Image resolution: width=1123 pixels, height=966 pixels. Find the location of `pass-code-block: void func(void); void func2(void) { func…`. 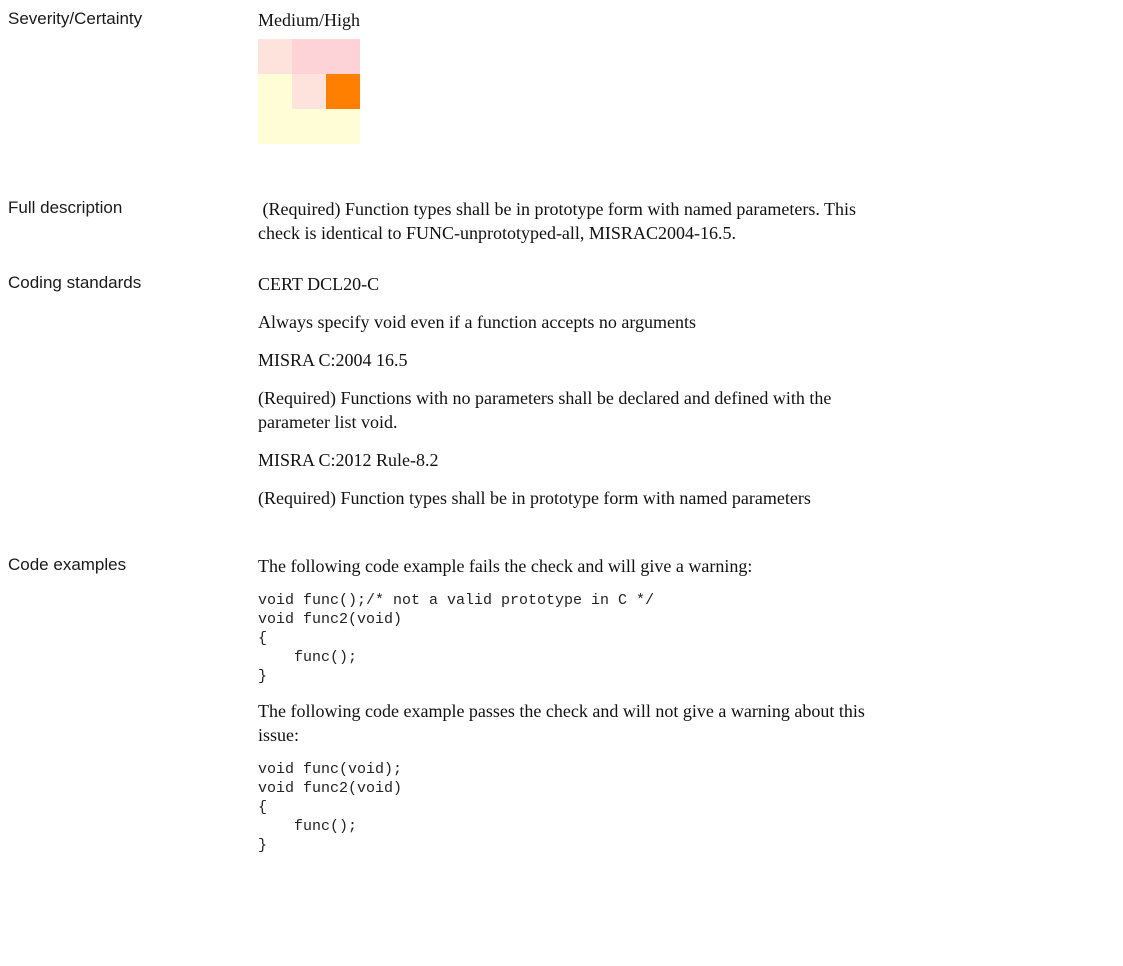

pass-code-block: void func(void); void func2(void) { func… is located at coordinates (330, 807).